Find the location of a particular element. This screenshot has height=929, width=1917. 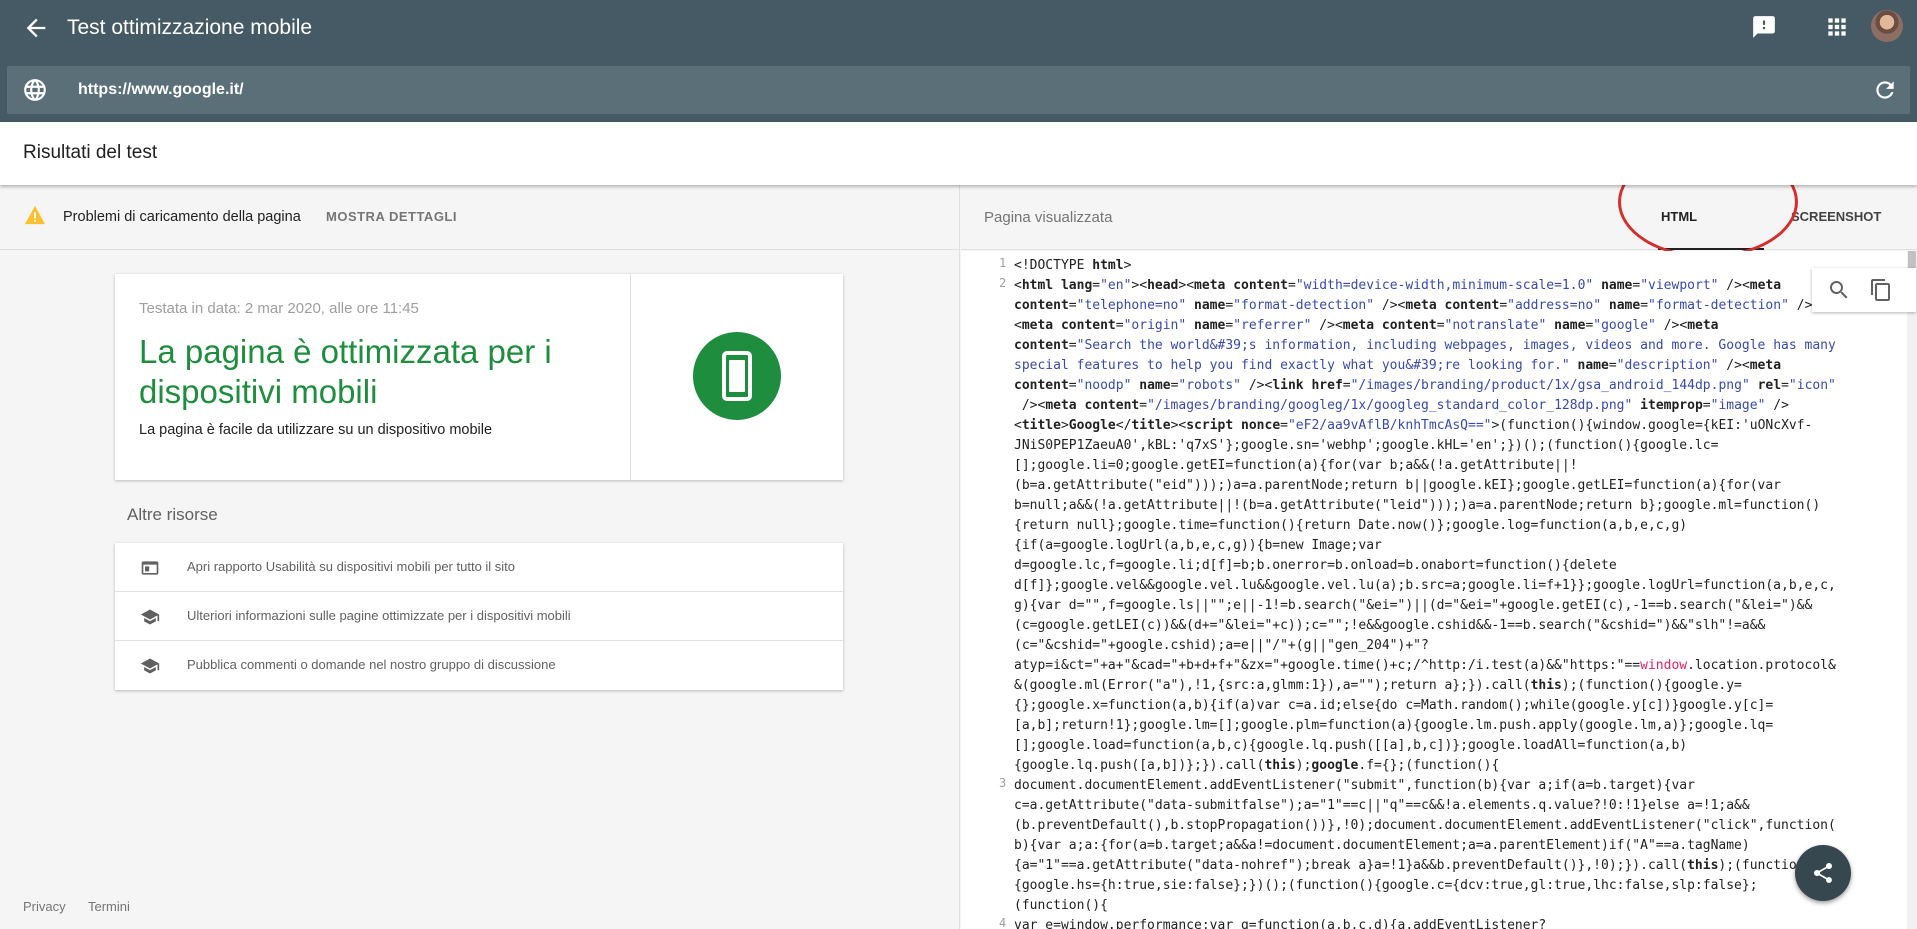

results-title: Risultati del test is located at coordinates (90, 152).